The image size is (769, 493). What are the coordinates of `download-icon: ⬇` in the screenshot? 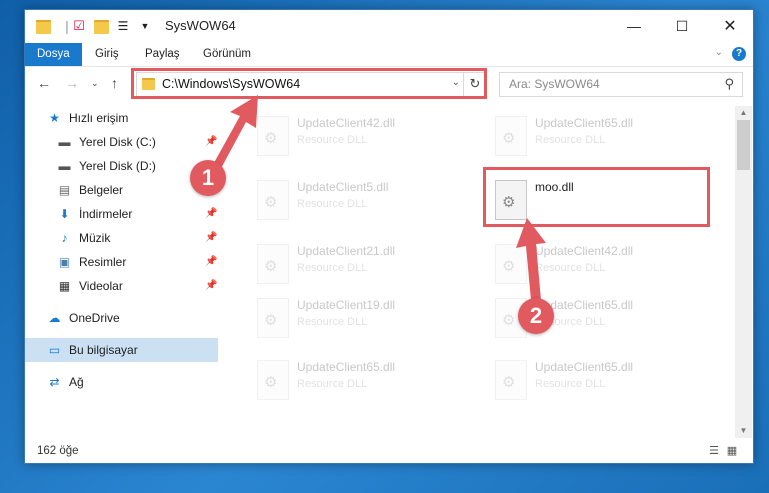 It's located at (64, 214).